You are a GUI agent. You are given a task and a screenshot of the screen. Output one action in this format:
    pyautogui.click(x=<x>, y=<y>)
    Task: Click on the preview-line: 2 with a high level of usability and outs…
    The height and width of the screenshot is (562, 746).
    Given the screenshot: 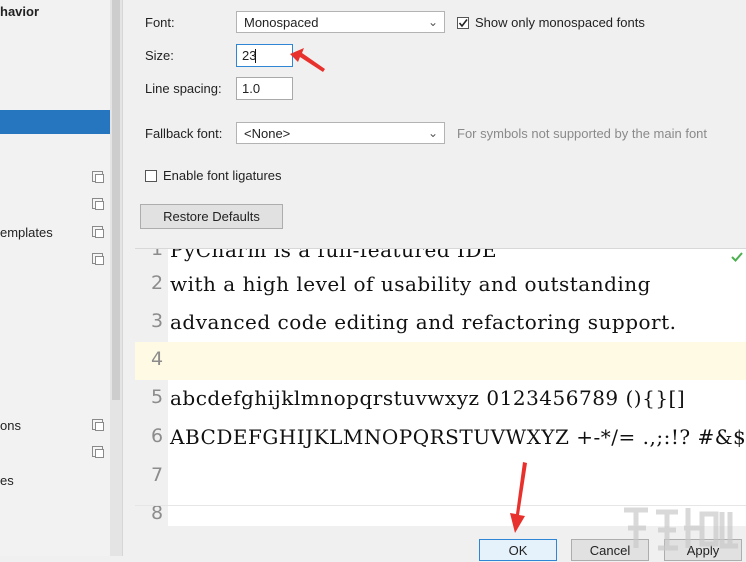 What is the action you would take?
    pyautogui.click(x=401, y=284)
    